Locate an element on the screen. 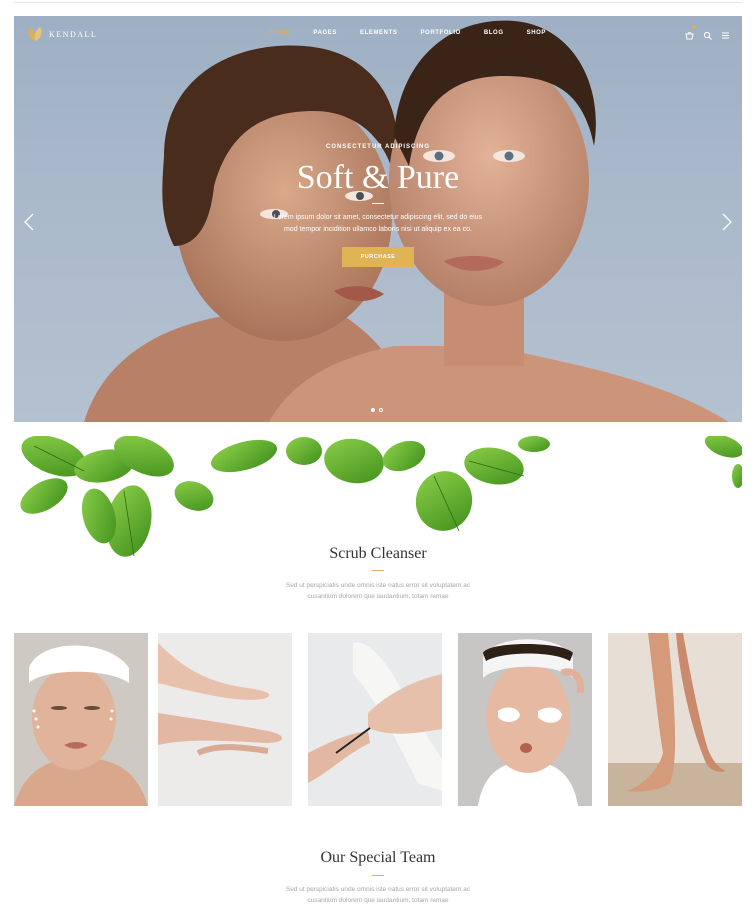 Image resolution: width=756 pixels, height=905 pixels. team-section-title: Our Special Team is located at coordinates (378, 857).